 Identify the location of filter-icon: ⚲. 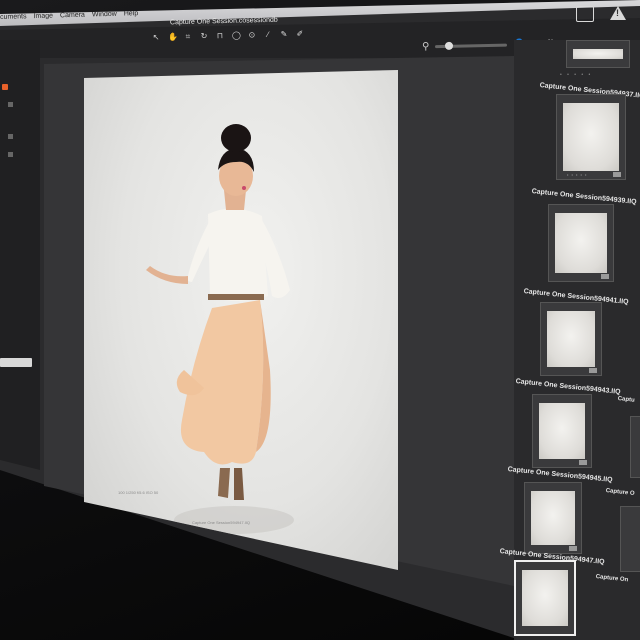
(426, 46).